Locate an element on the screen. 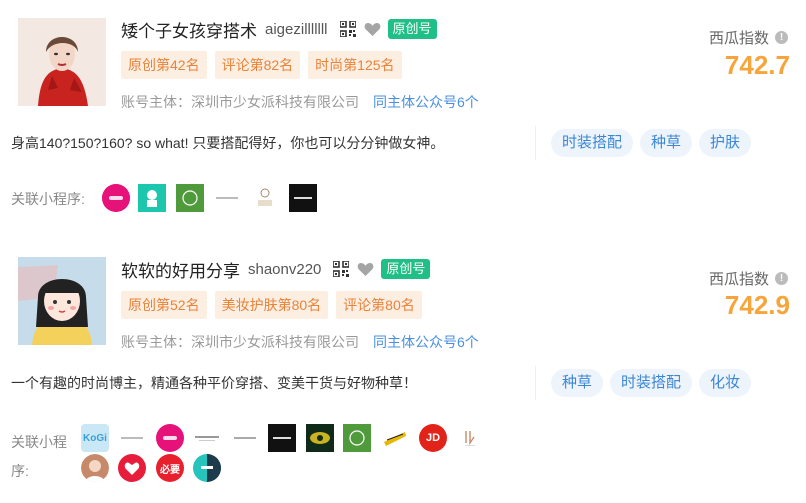 This screenshot has width=806, height=503. account-description: 一个有趣的时尚博主，精通各种平价穿搭、变美干货与好物种草！ is located at coordinates (214, 383).